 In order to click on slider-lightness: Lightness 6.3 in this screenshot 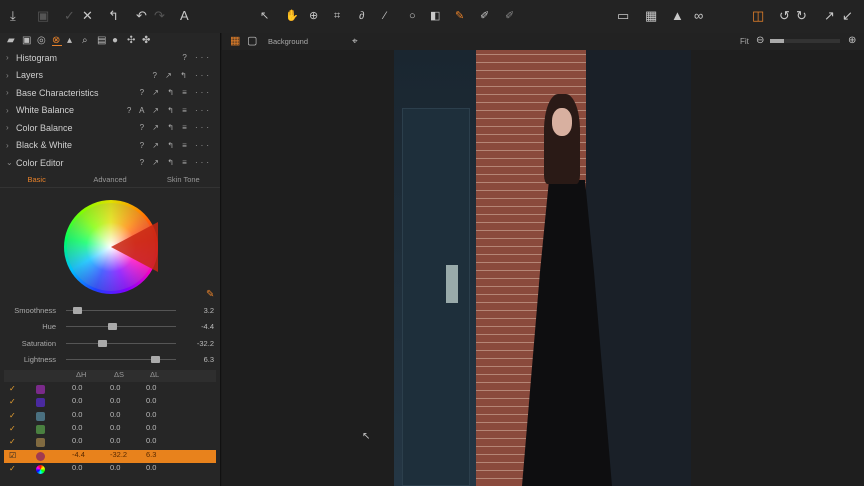, I will do `click(110, 360)`.